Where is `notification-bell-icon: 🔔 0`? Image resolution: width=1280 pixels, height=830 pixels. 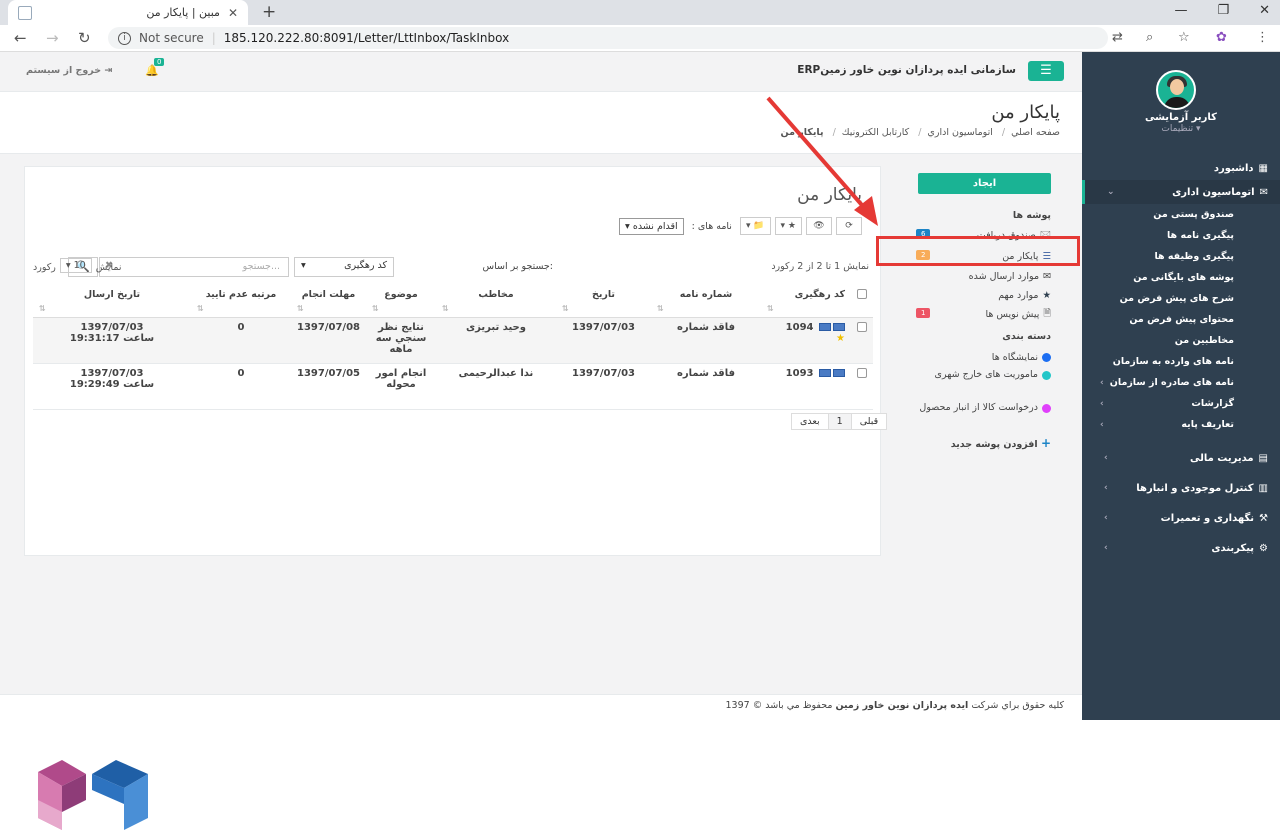 notification-bell-icon: 🔔 0 is located at coordinates (155, 67).